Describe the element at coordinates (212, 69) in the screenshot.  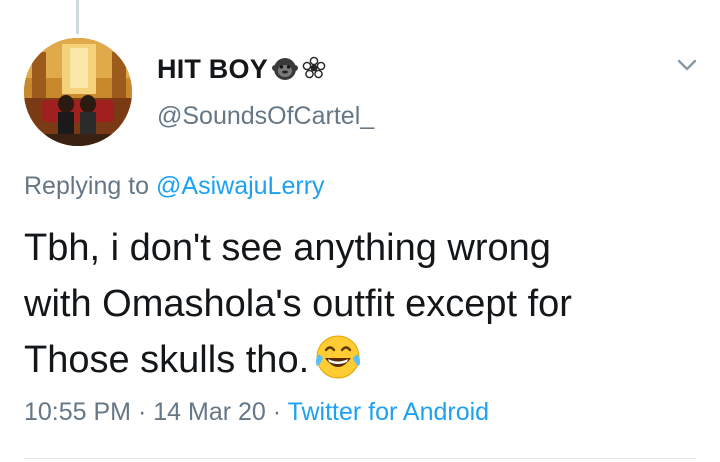
I see `author-display-name: HIT BOY` at that location.